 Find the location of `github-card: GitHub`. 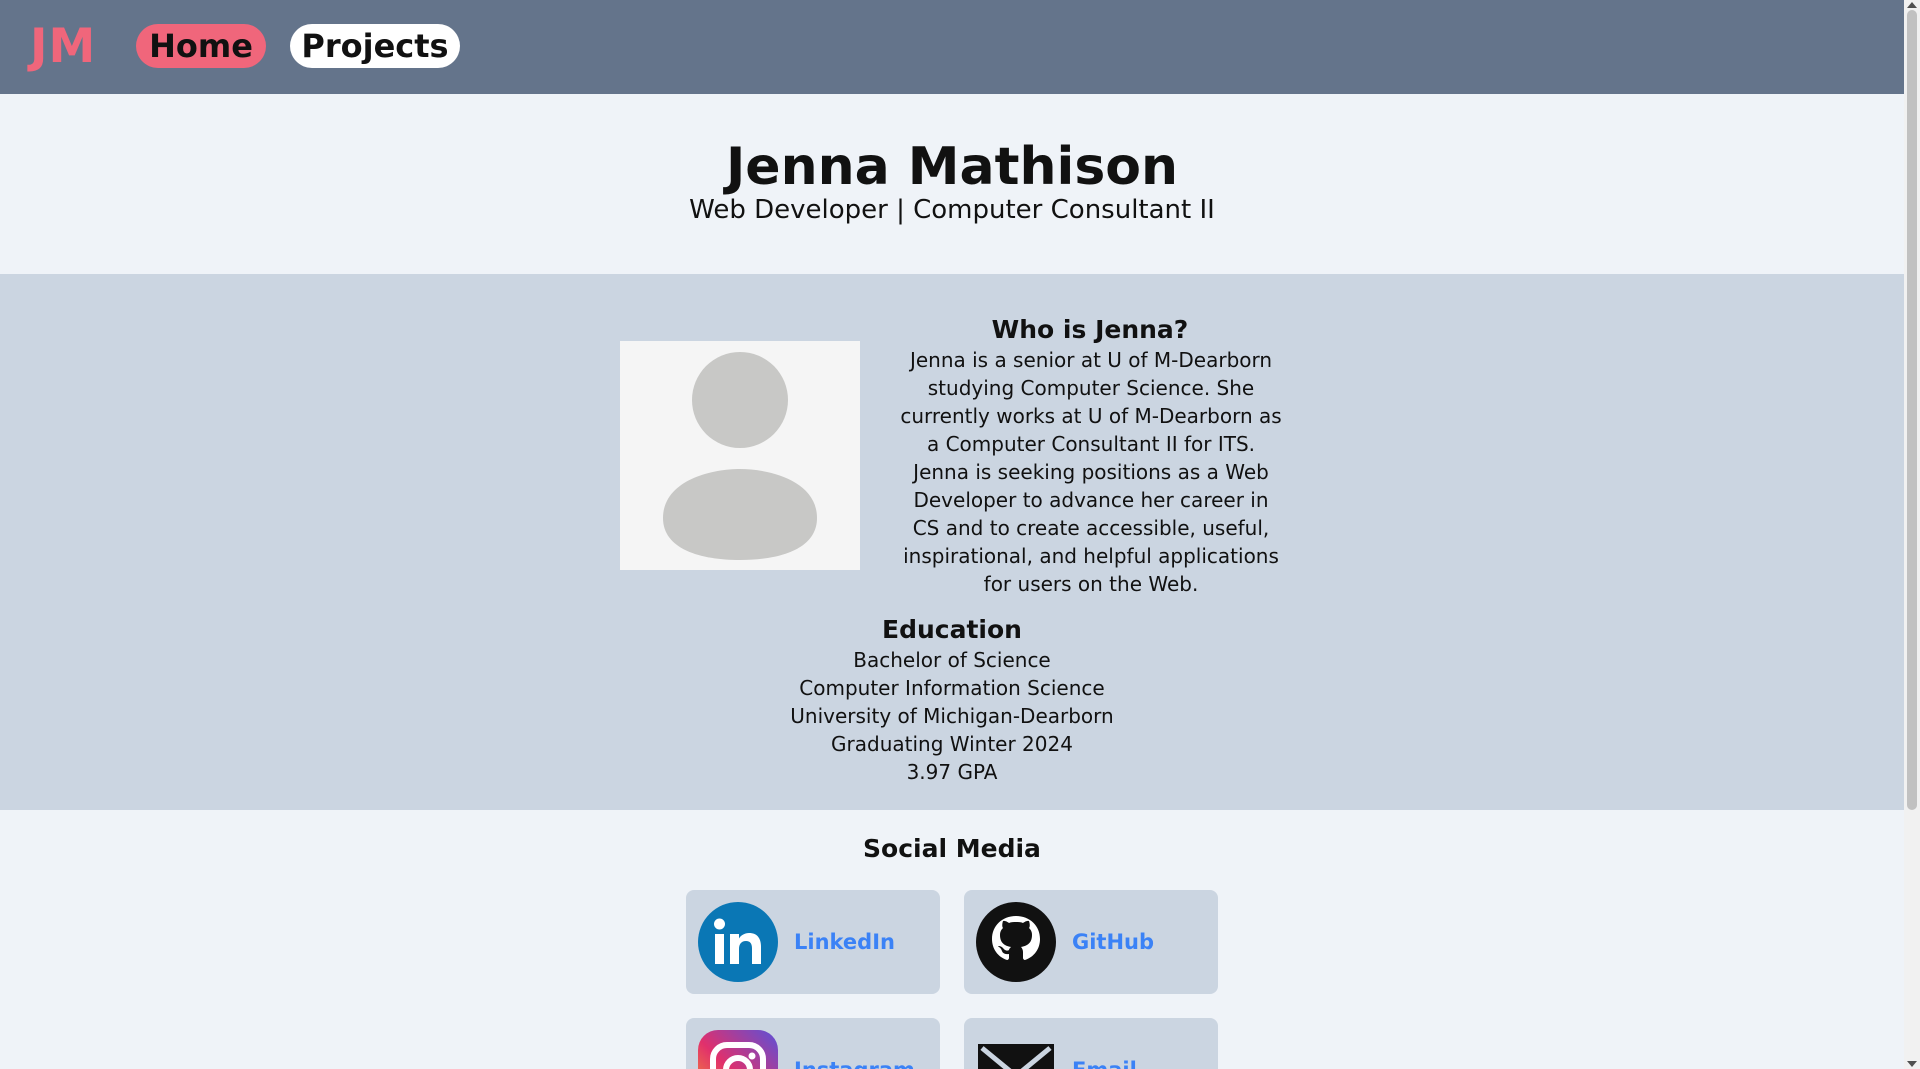

github-card: GitHub is located at coordinates (1091, 942).